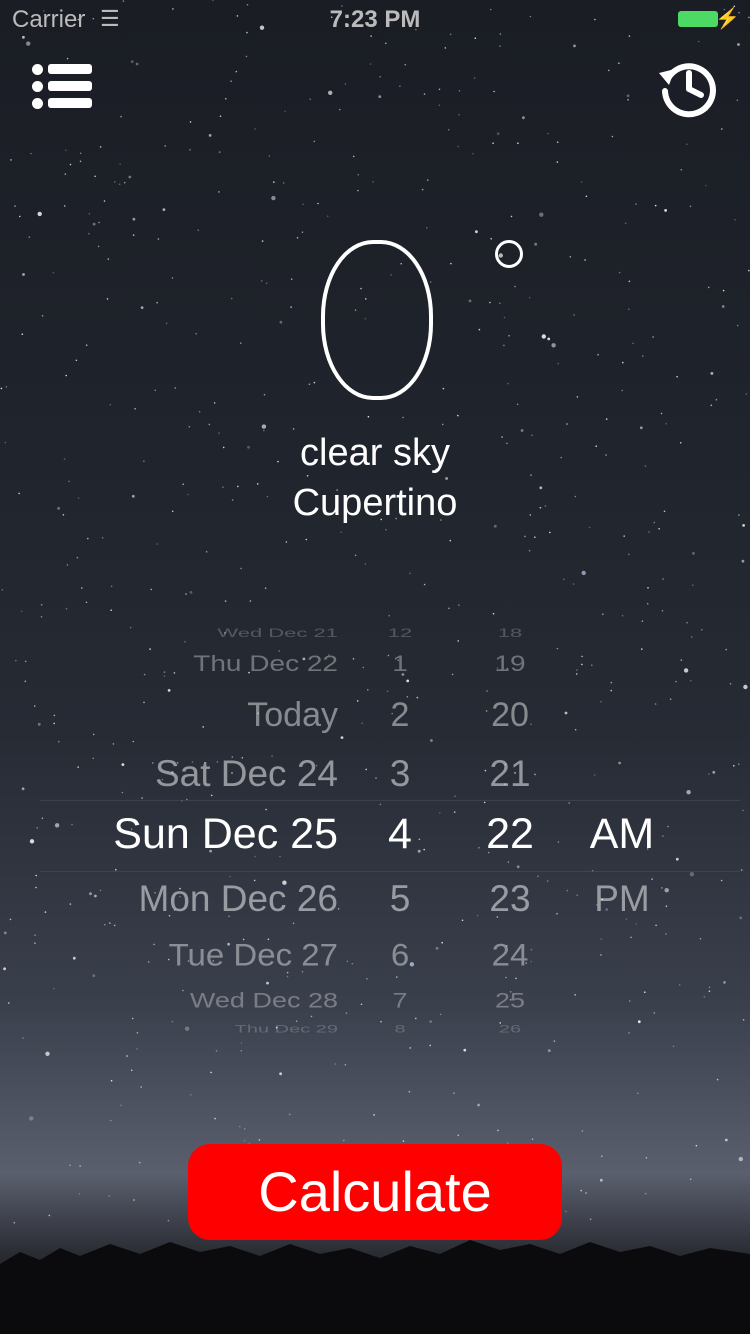  What do you see at coordinates (246, 774) in the screenshot?
I see `picker-row: Sat Dec 24` at bounding box center [246, 774].